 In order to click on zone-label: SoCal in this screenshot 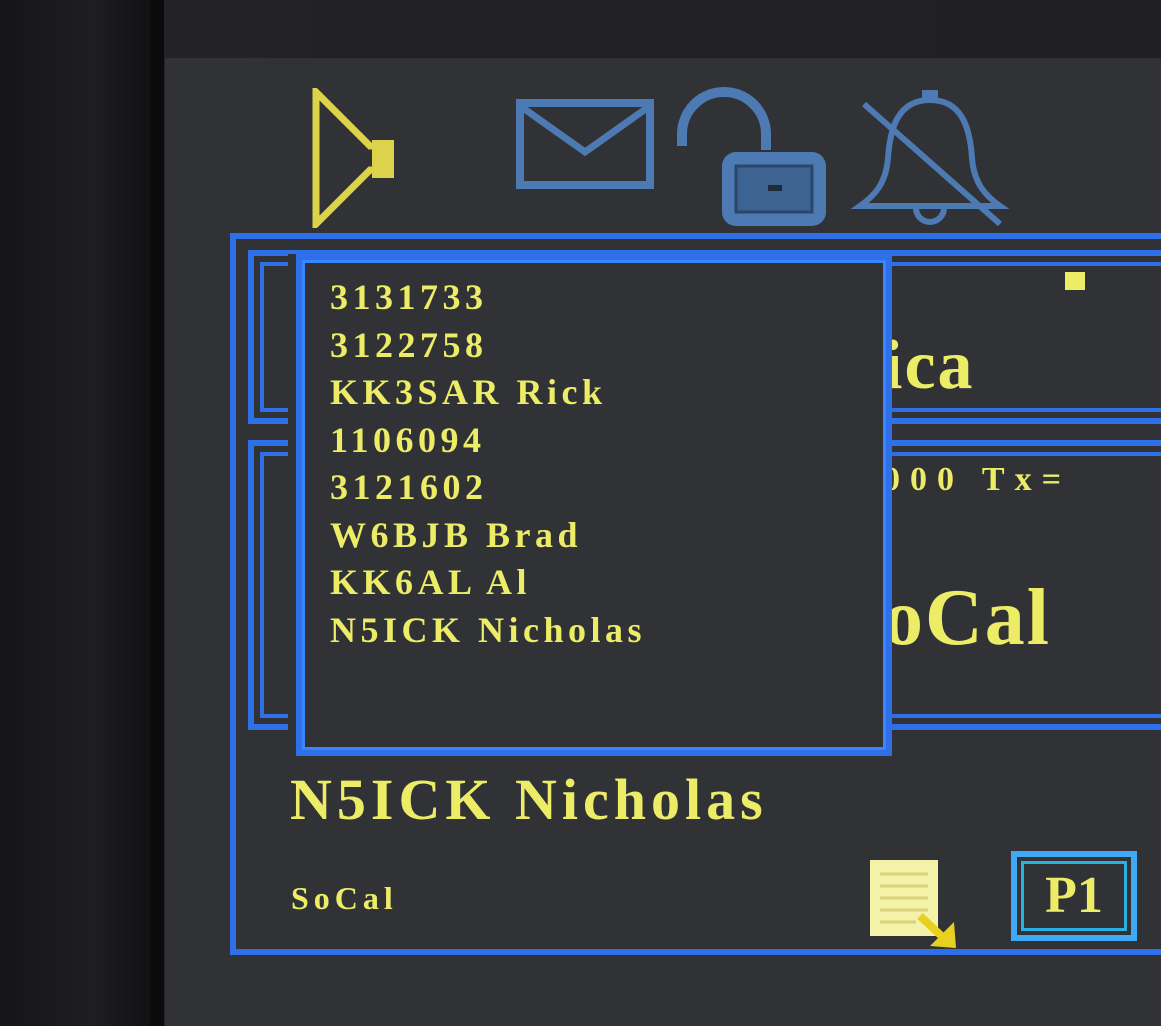, I will do `click(344, 898)`.